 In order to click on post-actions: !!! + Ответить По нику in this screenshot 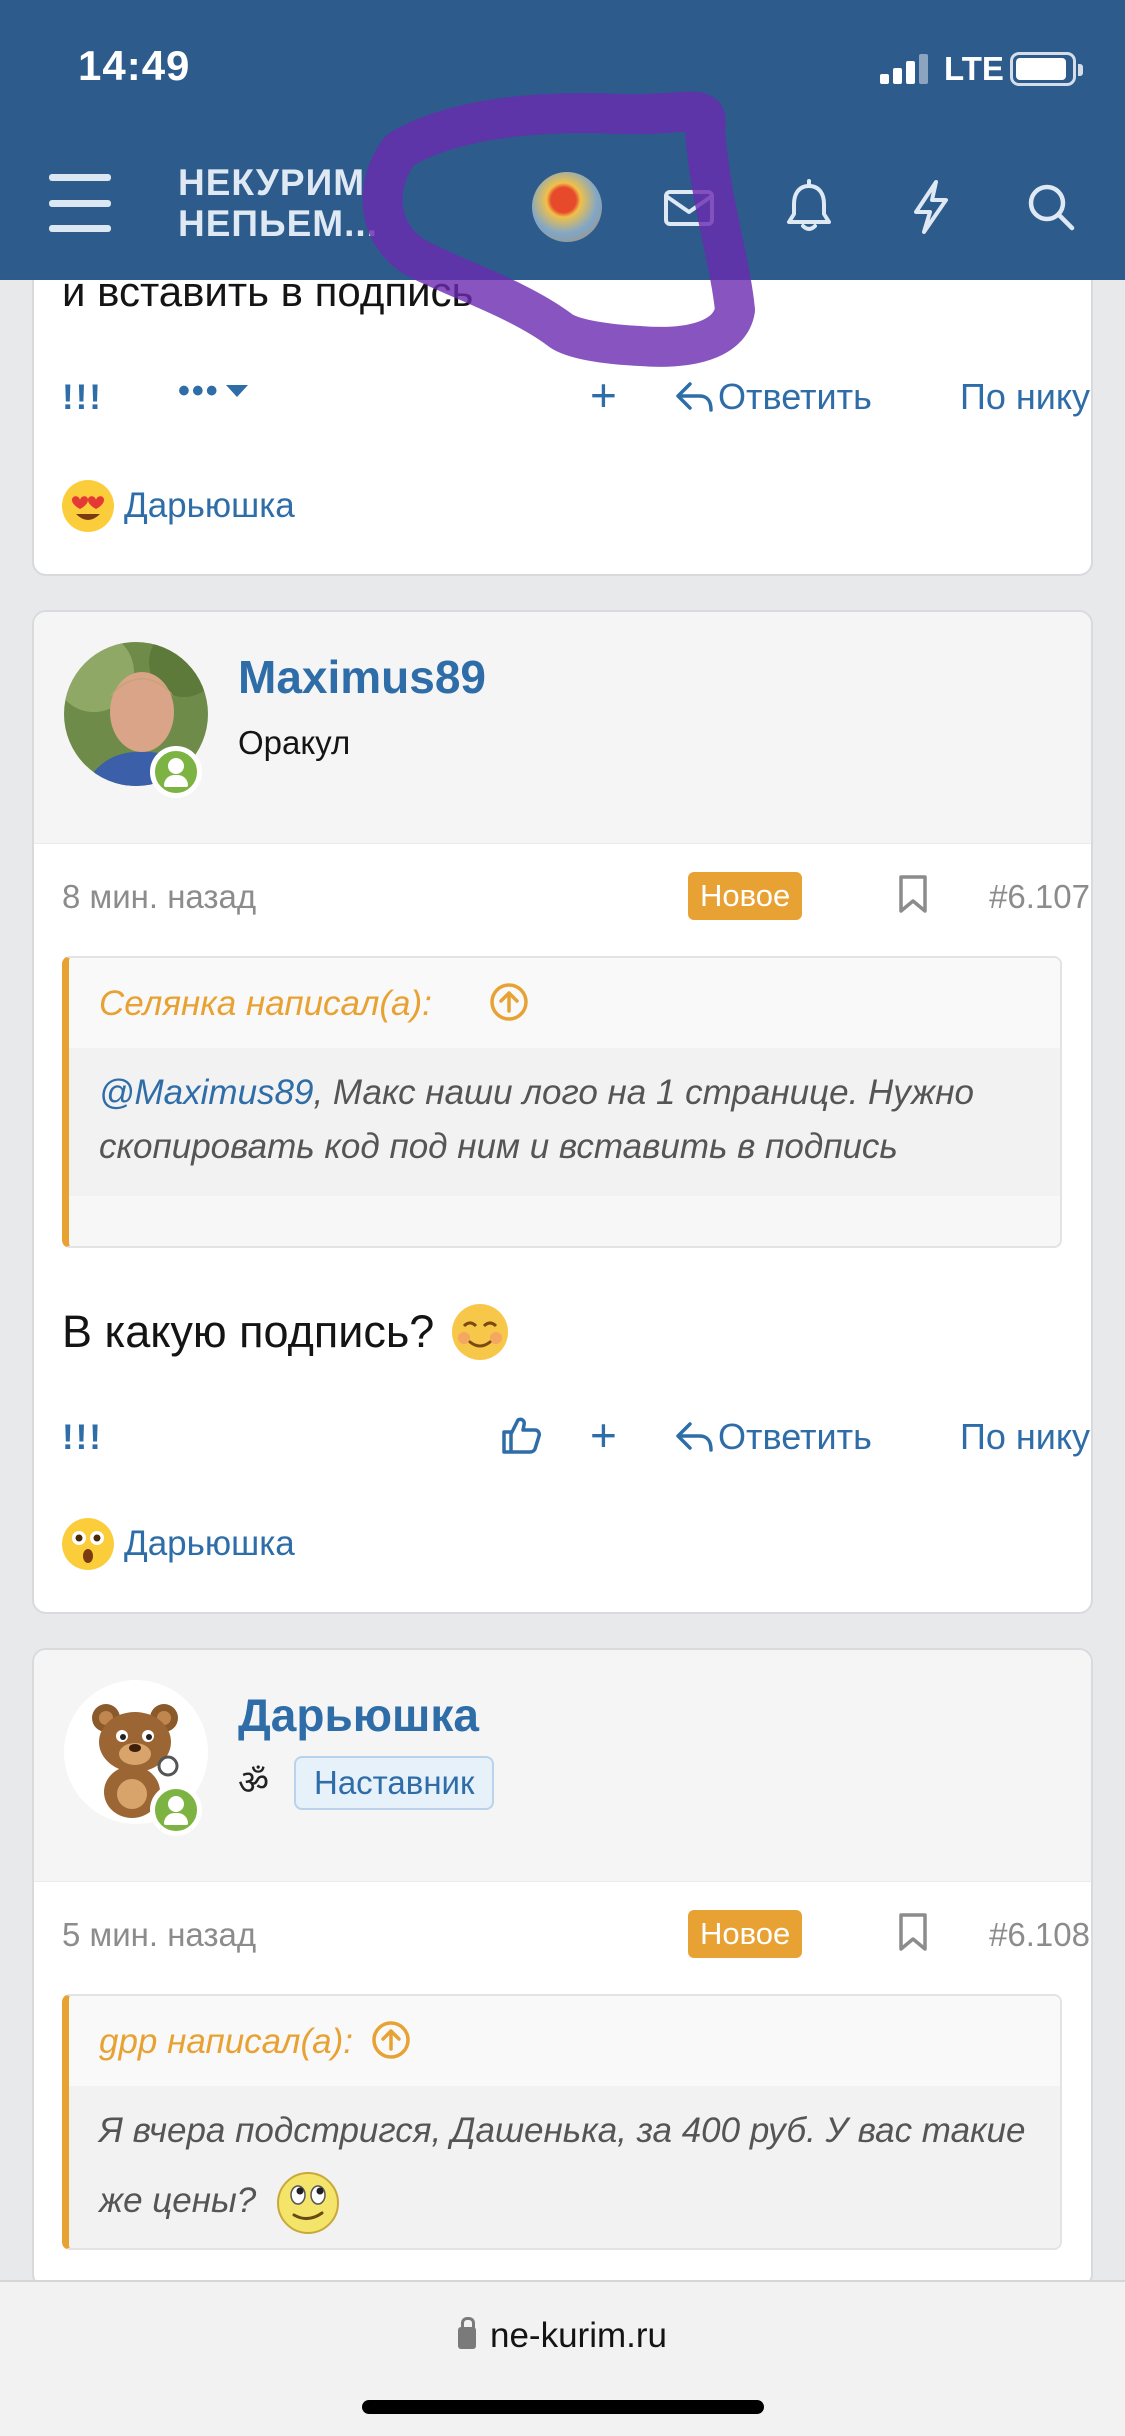, I will do `click(576, 1439)`.